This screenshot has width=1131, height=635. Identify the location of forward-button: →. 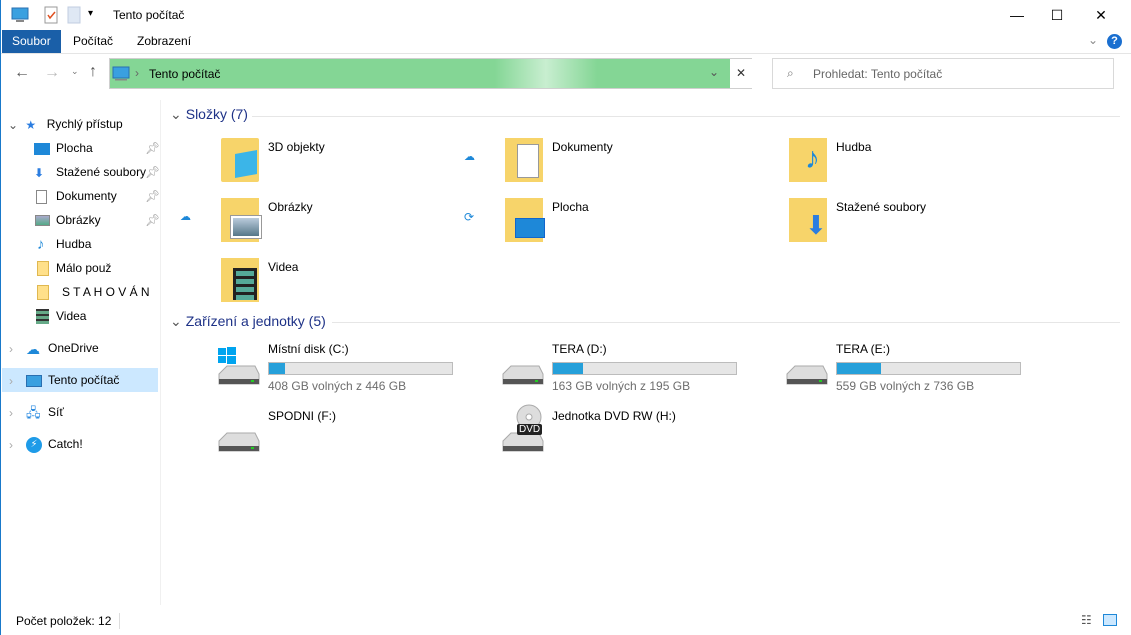
(52, 73).